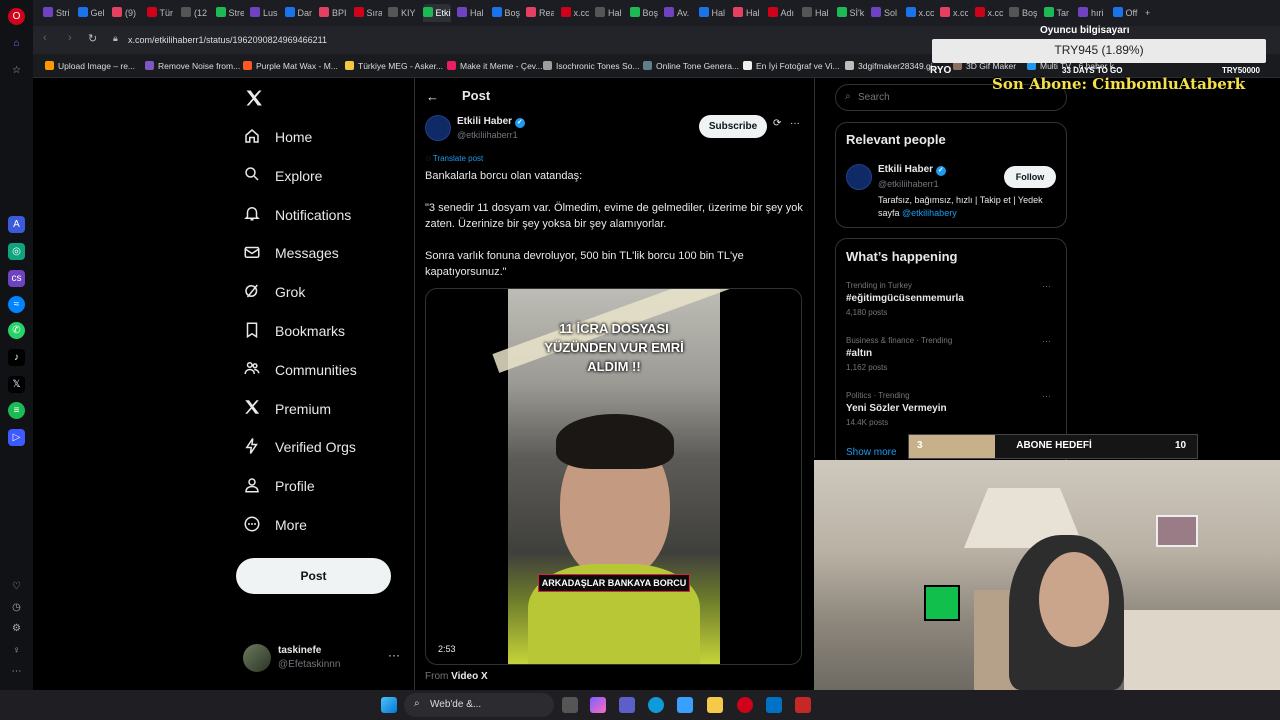 Image resolution: width=1280 pixels, height=720 pixels. What do you see at coordinates (912, 170) in the screenshot?
I see `person-name: Etkili Haber ✓` at bounding box center [912, 170].